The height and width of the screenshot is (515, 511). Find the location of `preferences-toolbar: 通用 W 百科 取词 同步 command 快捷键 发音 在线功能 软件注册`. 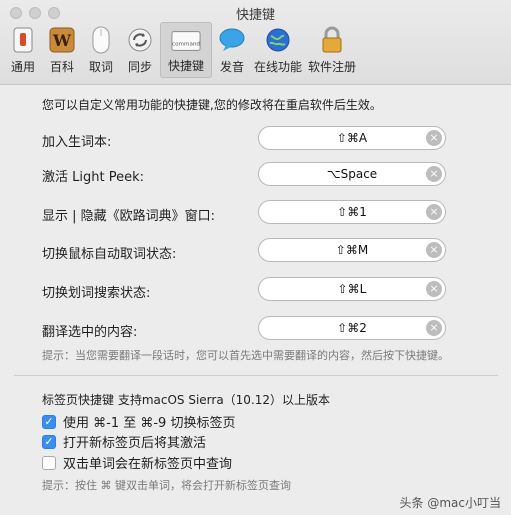

preferences-toolbar: 通用 W 百科 取词 同步 command 快捷键 发音 在线功能 软件注册 is located at coordinates (182, 50).